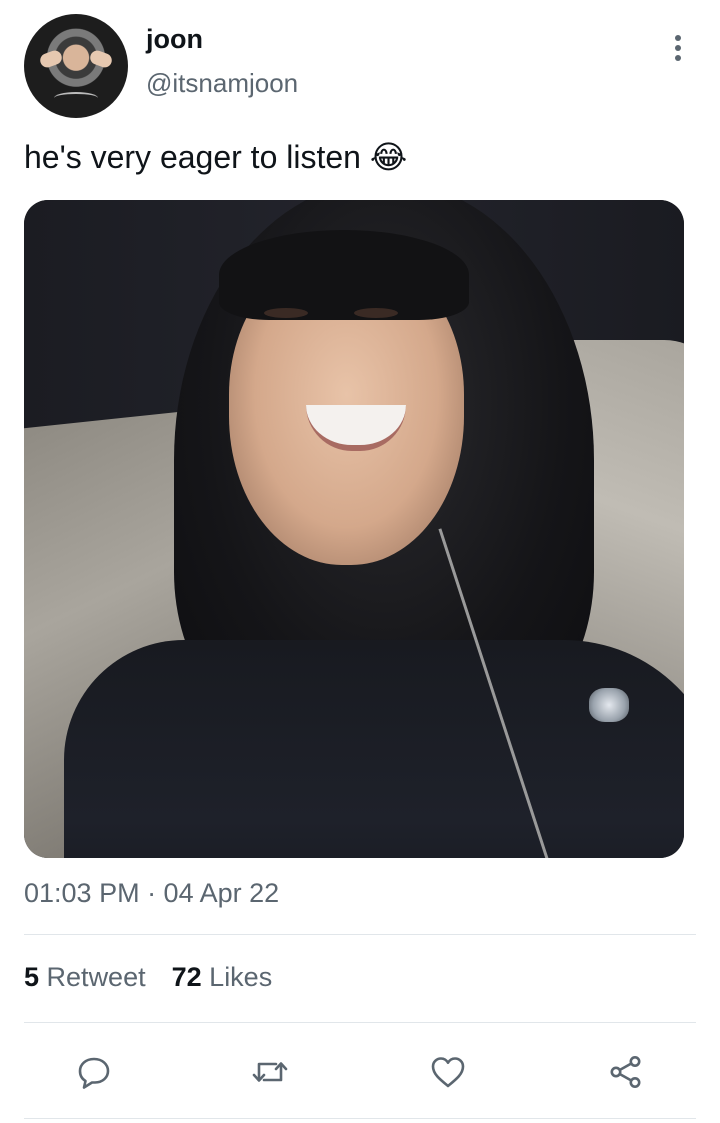 Image resolution: width=720 pixels, height=1123 pixels. I want to click on reply-icon, so click(94, 1073).